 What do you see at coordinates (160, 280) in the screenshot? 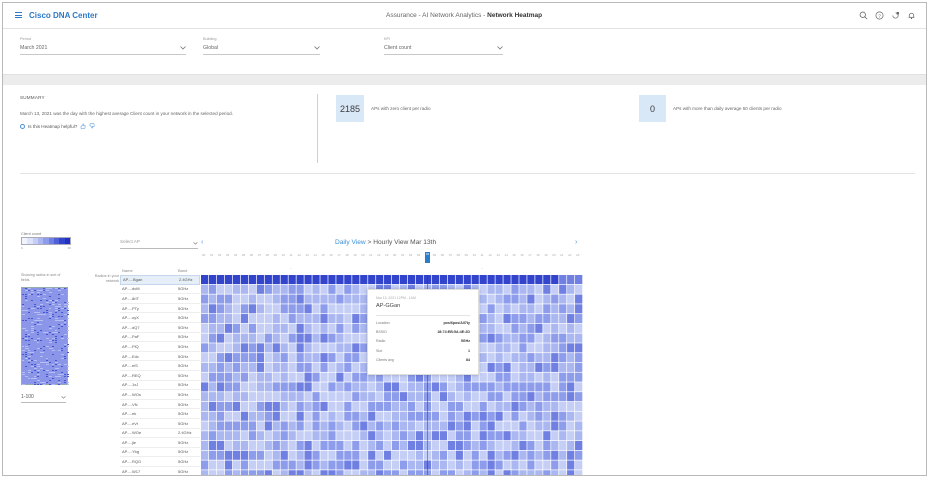
I see `ap-row: AP-...Bgan 2.4GHz` at bounding box center [160, 280].